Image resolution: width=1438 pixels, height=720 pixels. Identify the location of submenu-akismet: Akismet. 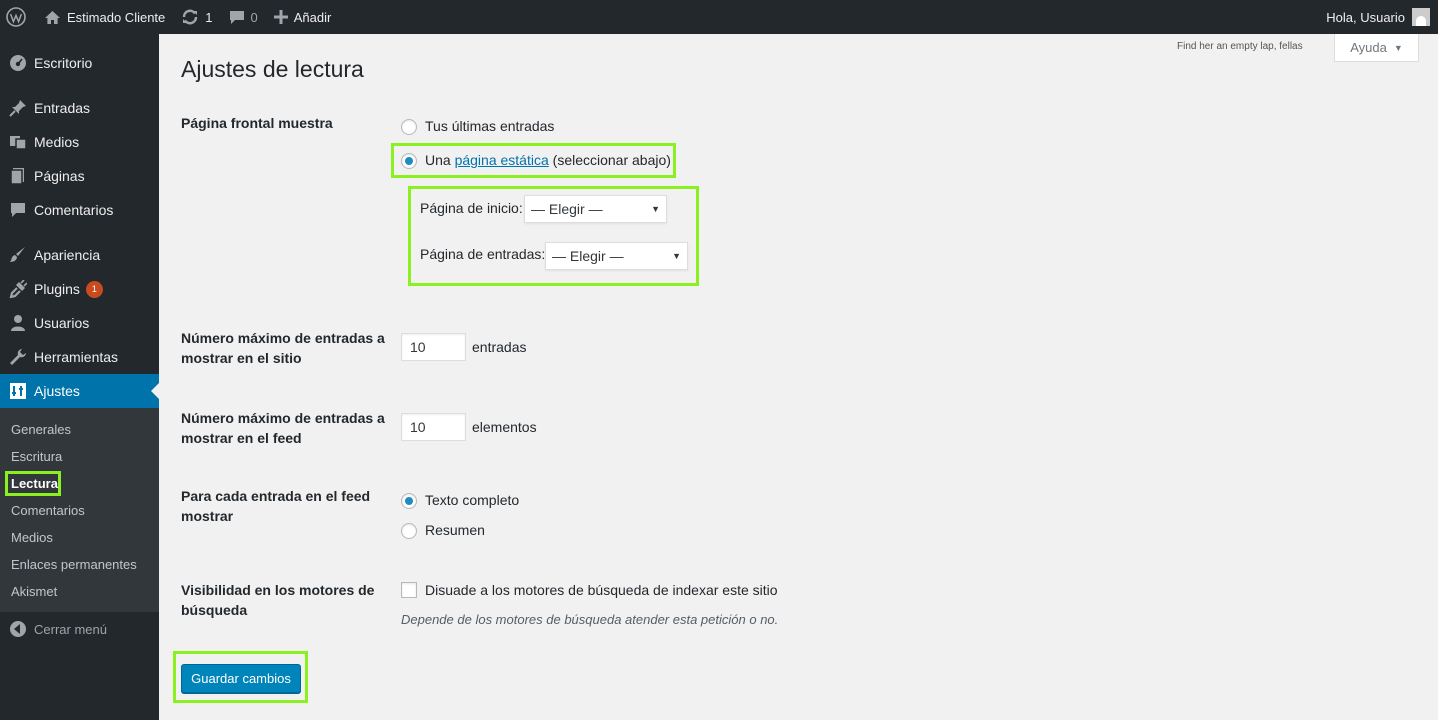
(34, 591).